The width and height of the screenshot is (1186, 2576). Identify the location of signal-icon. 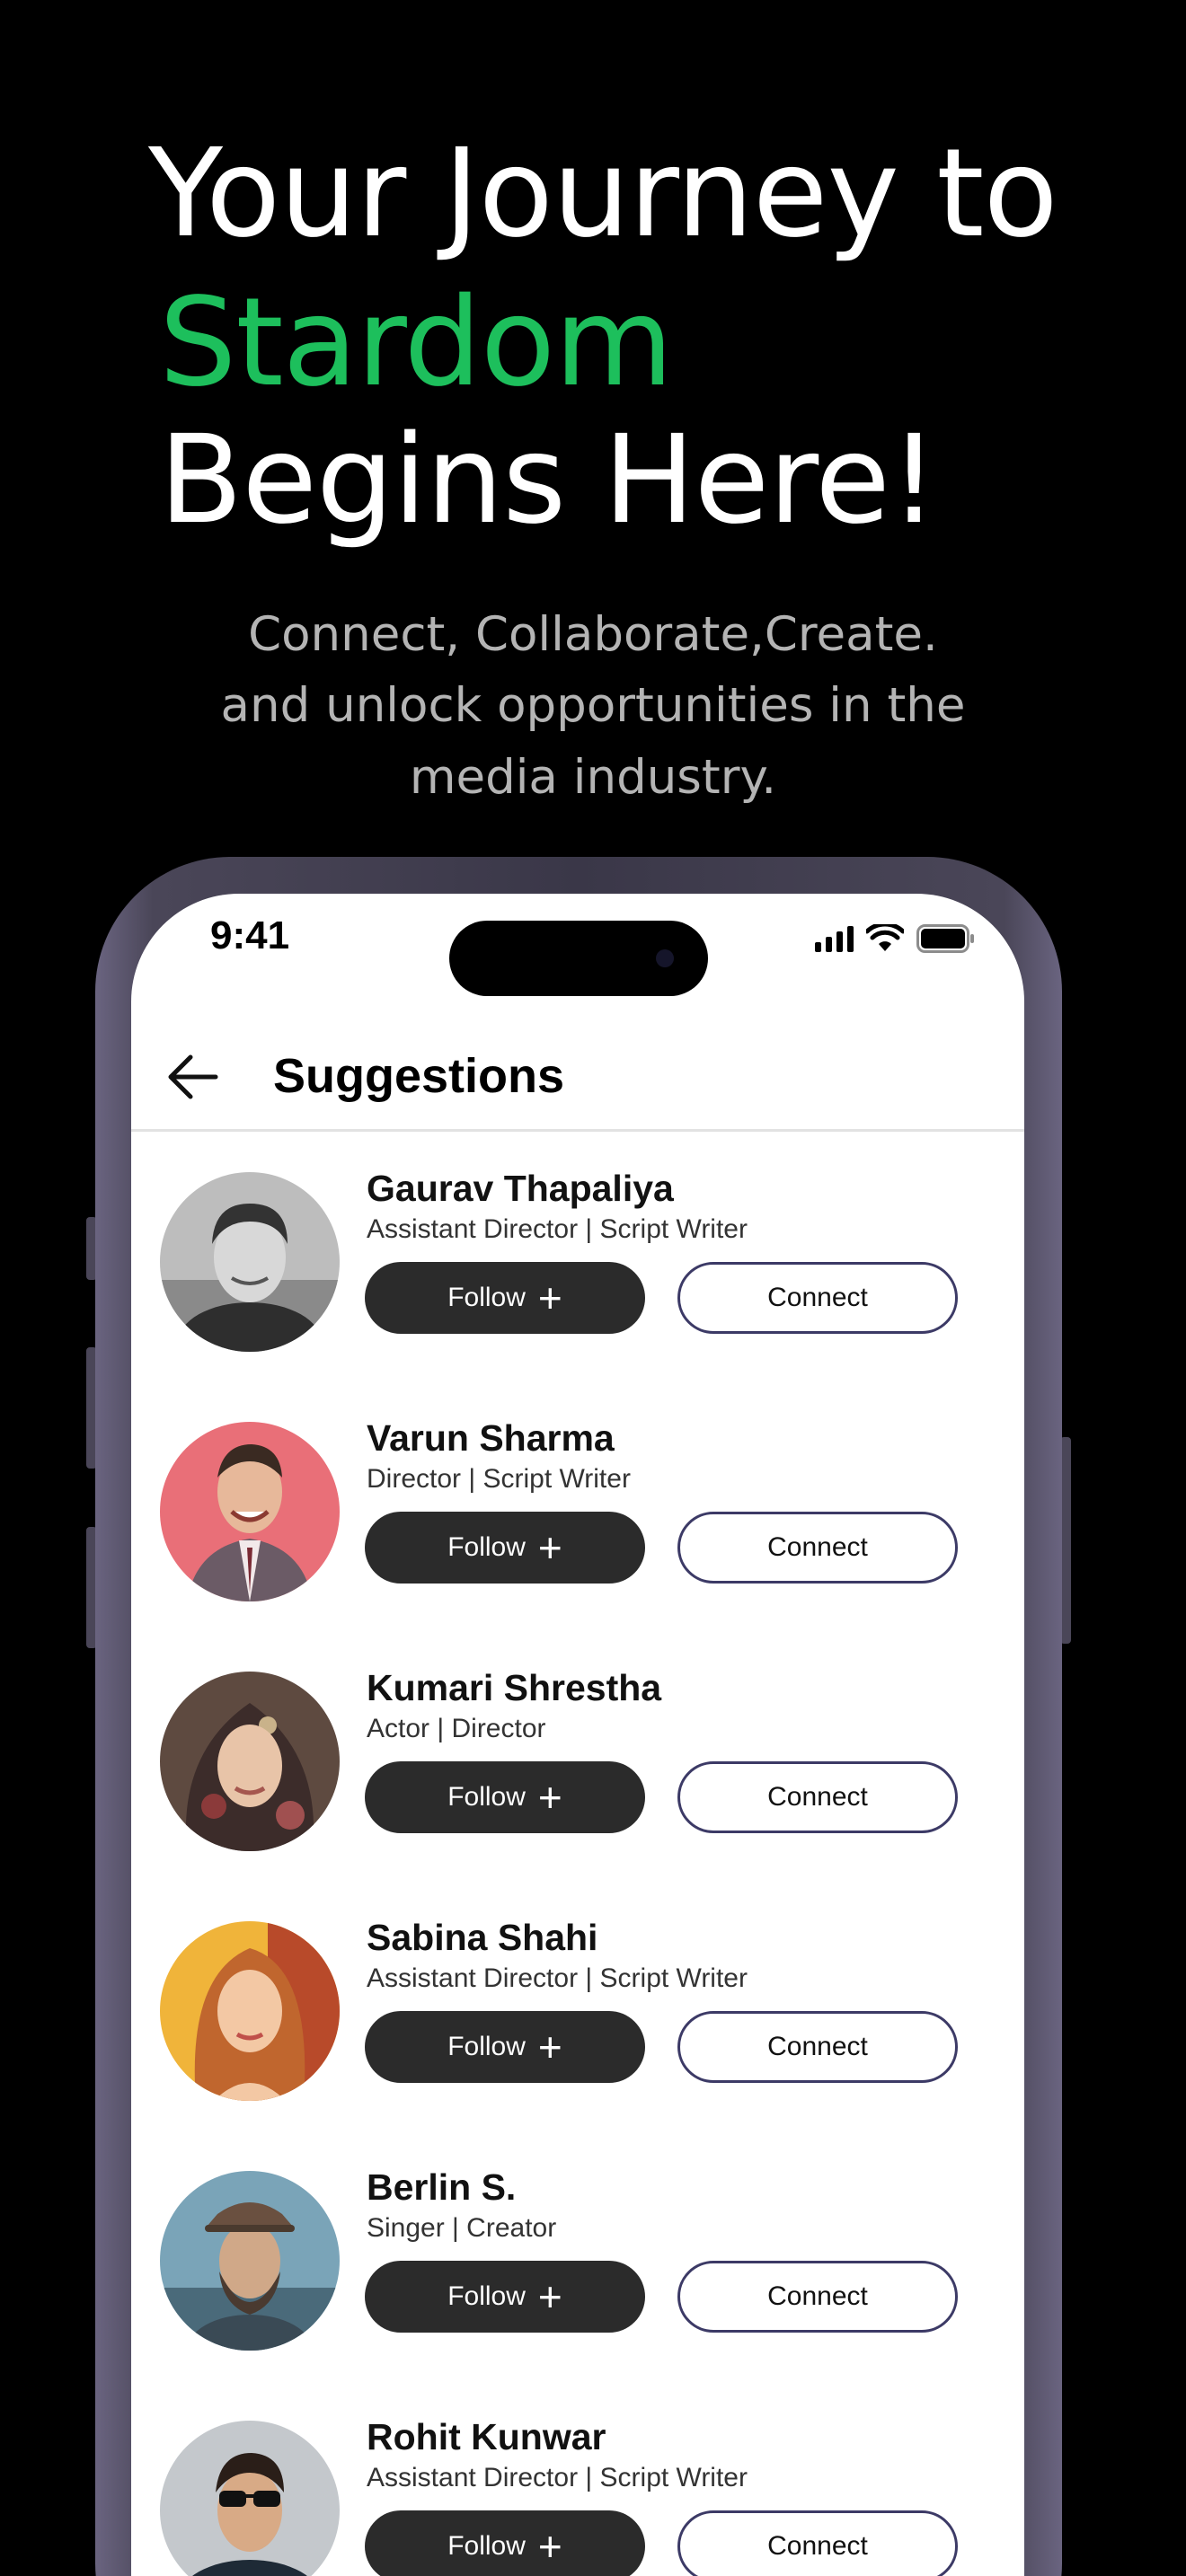
(834, 938).